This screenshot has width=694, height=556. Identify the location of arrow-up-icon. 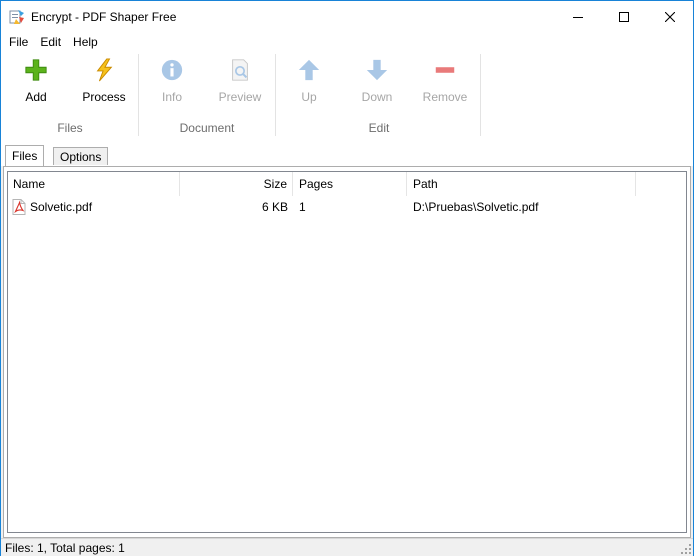
(309, 70).